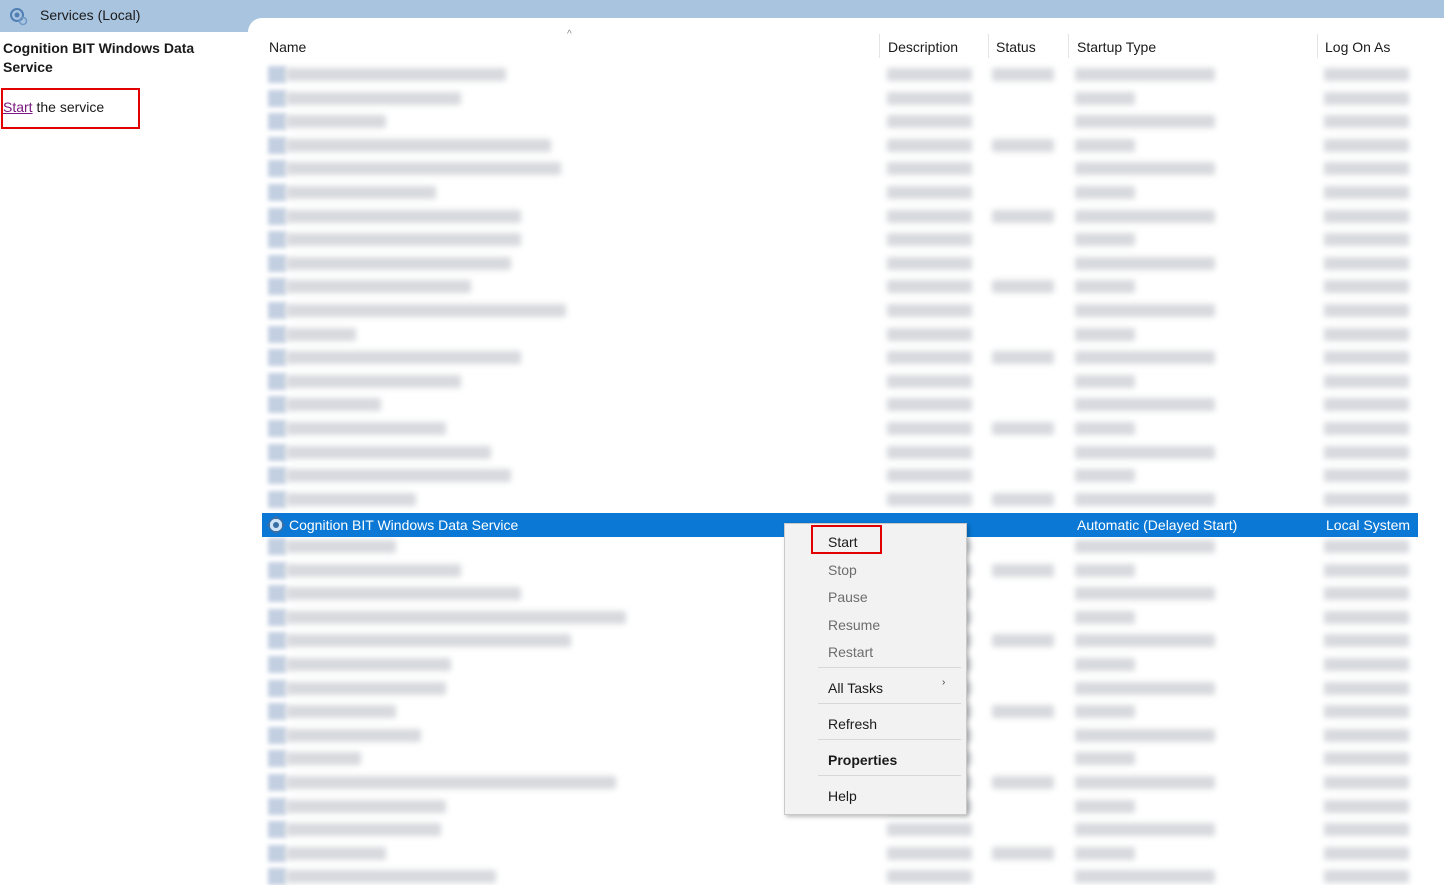 This screenshot has width=1444, height=885. Describe the element at coordinates (722, 16) in the screenshot. I see `title-bar: Services (Local)` at that location.